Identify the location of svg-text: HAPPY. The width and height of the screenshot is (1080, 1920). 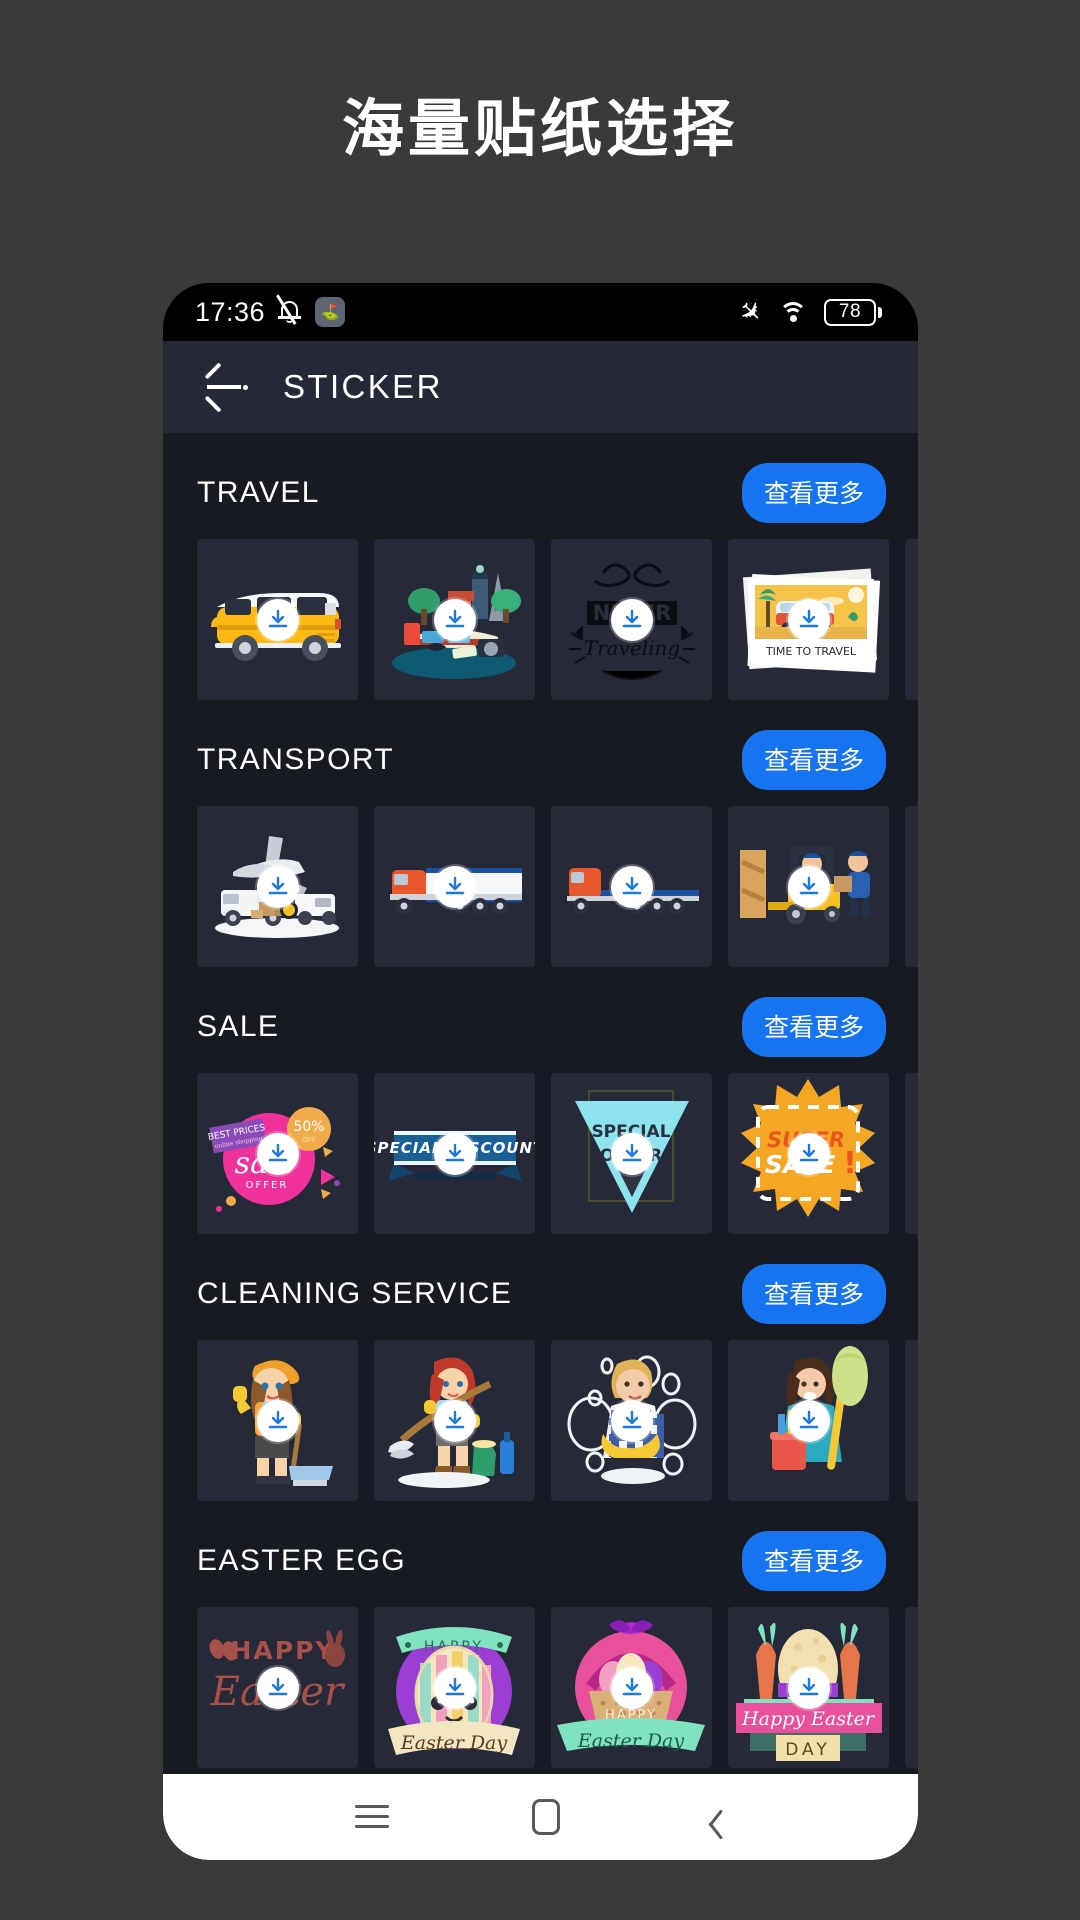
(282, 1650).